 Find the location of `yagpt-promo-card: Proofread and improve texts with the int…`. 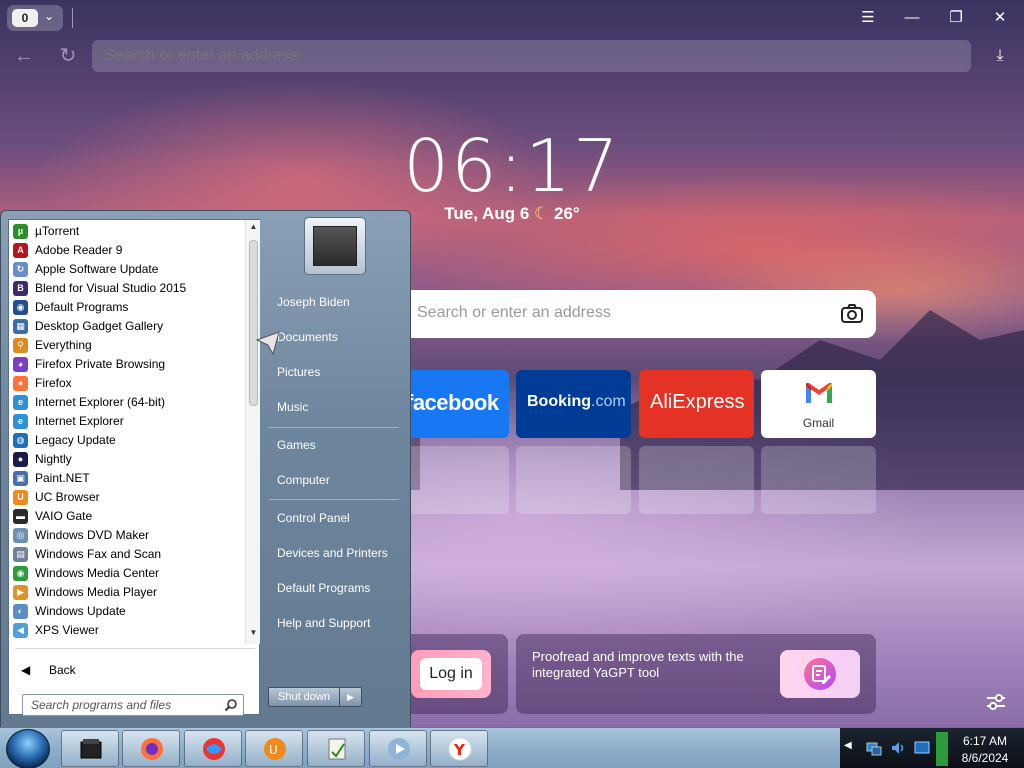

yagpt-promo-card: Proofread and improve texts with the int… is located at coordinates (696, 674).